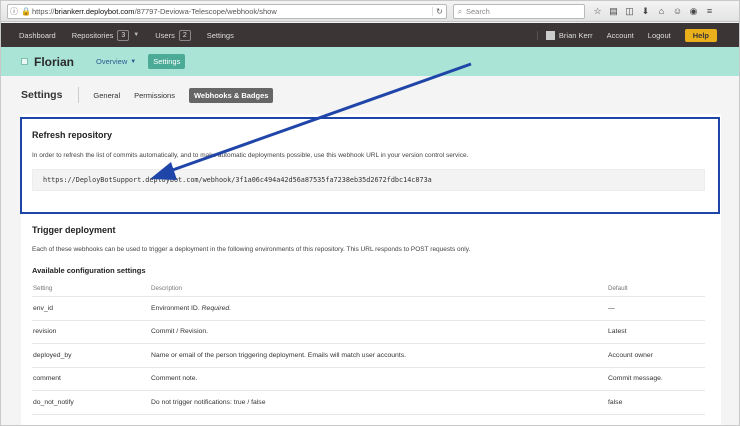 This screenshot has height=426, width=740. I want to click on home-icon: ⌂, so click(661, 11).